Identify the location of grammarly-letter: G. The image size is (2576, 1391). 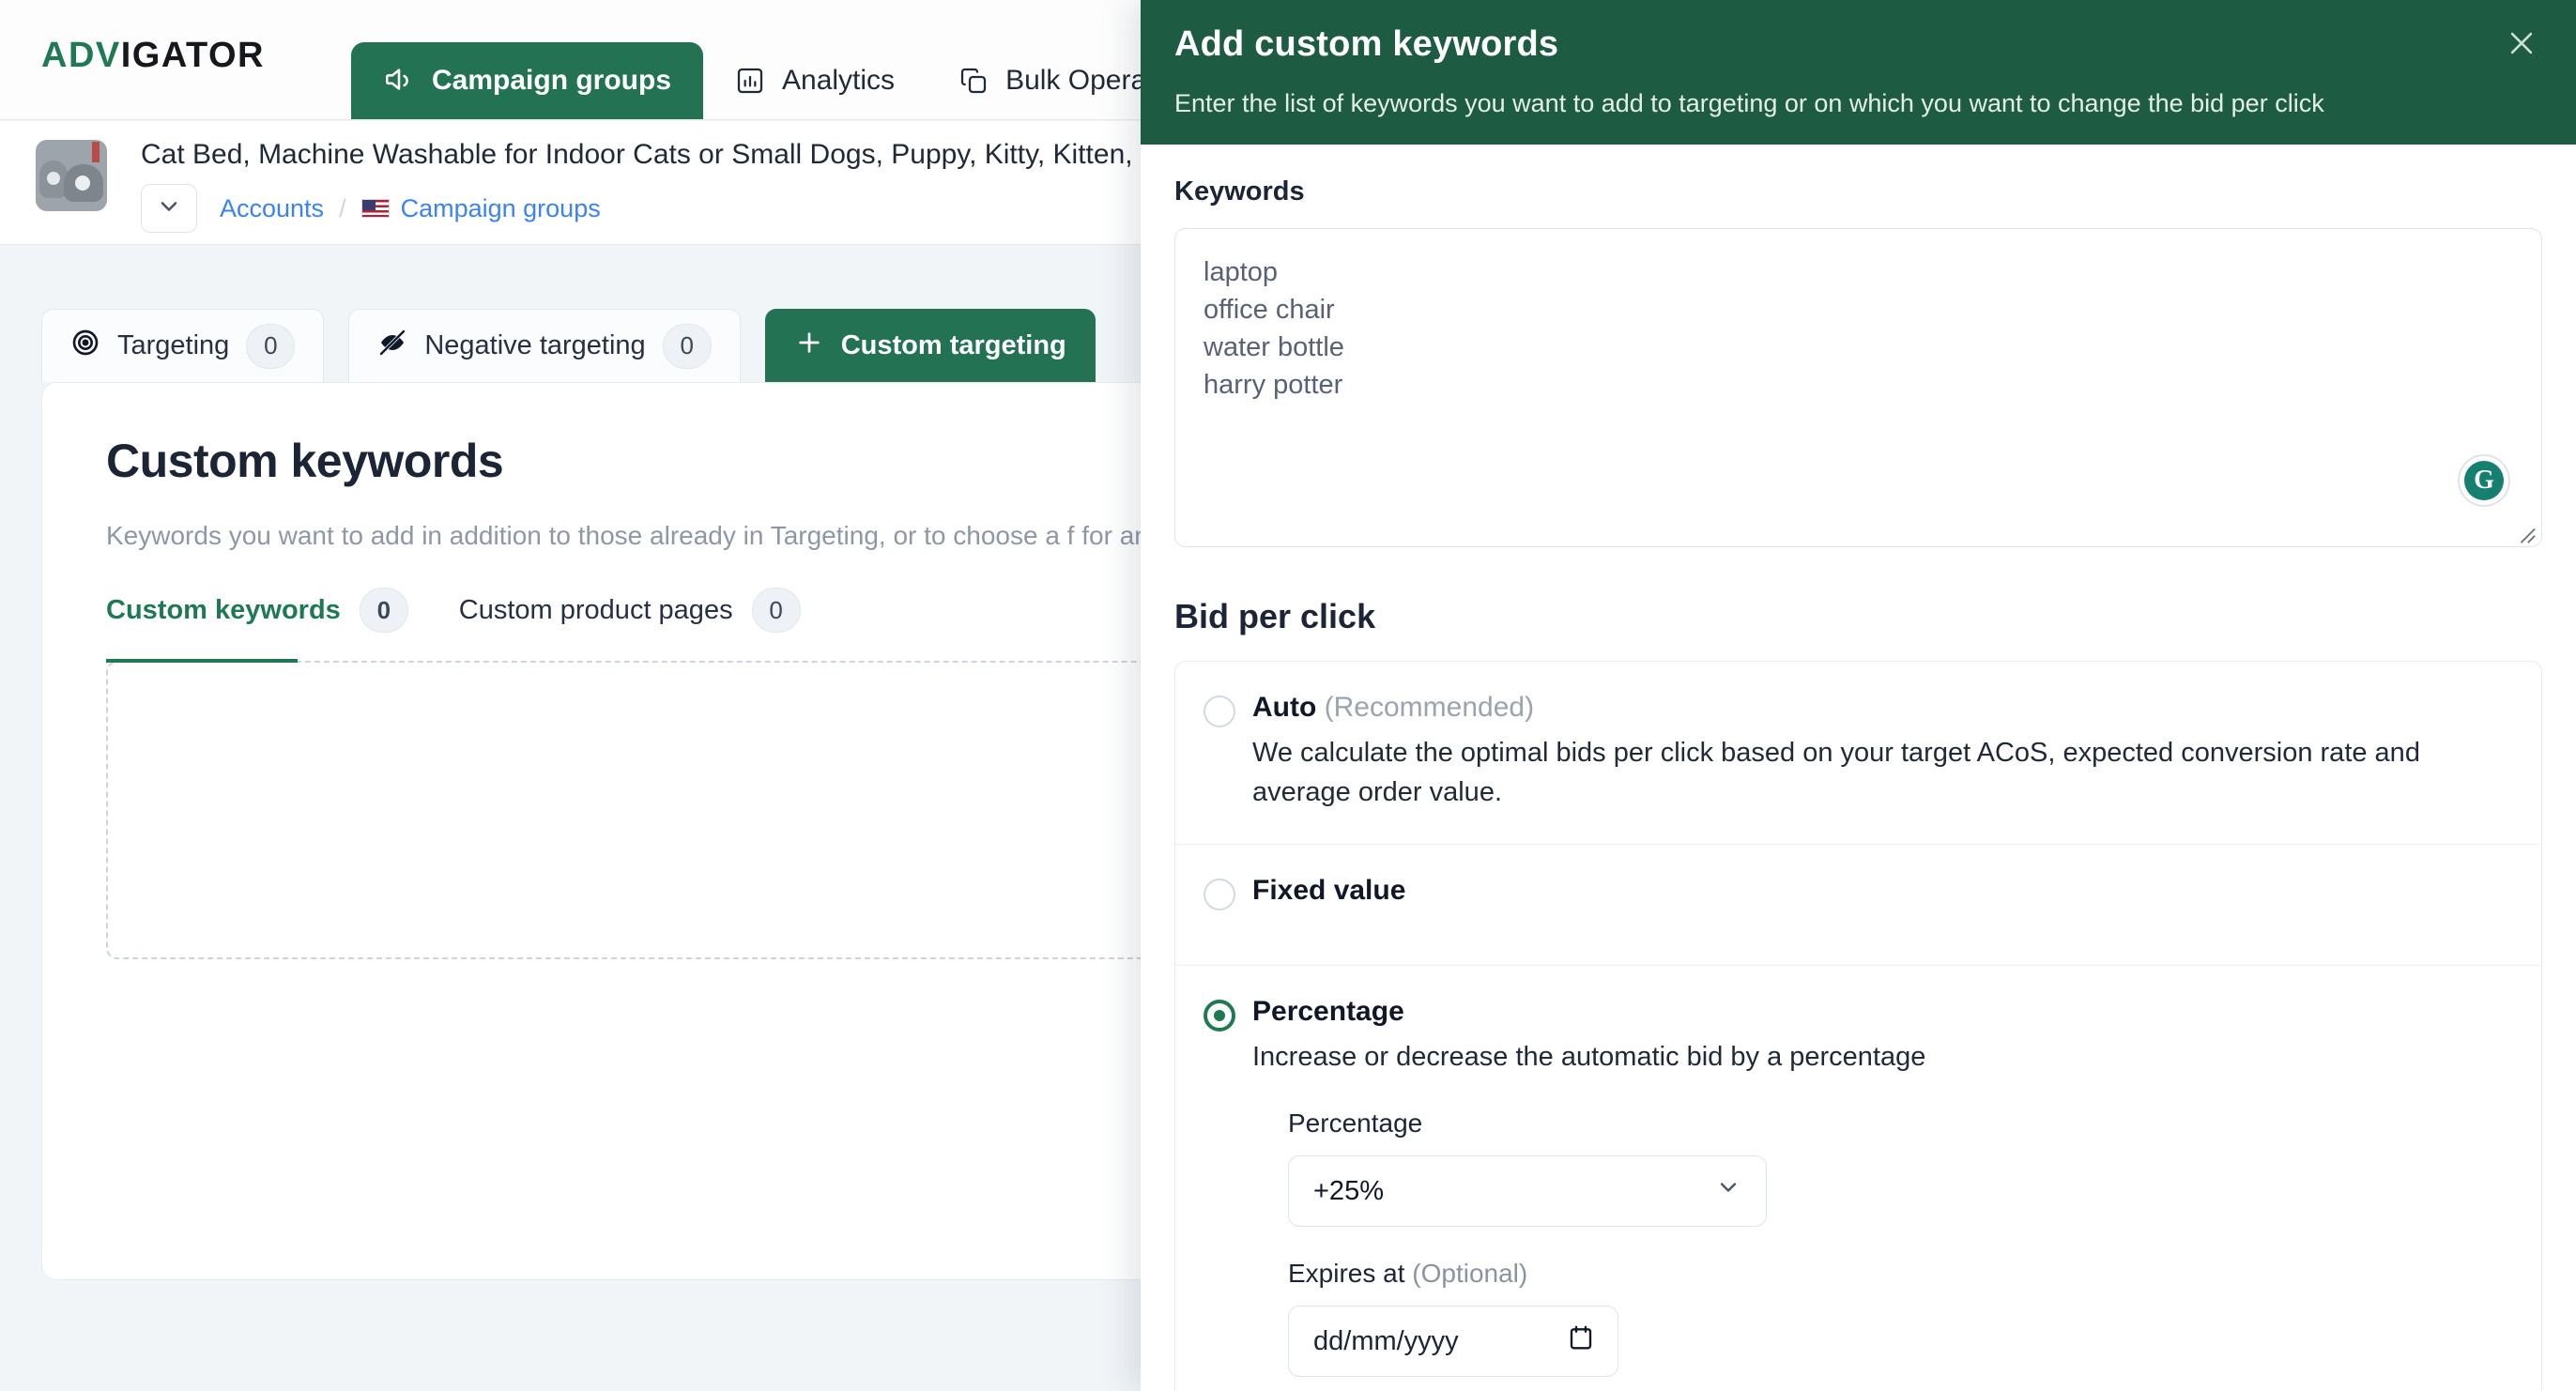
(2484, 480).